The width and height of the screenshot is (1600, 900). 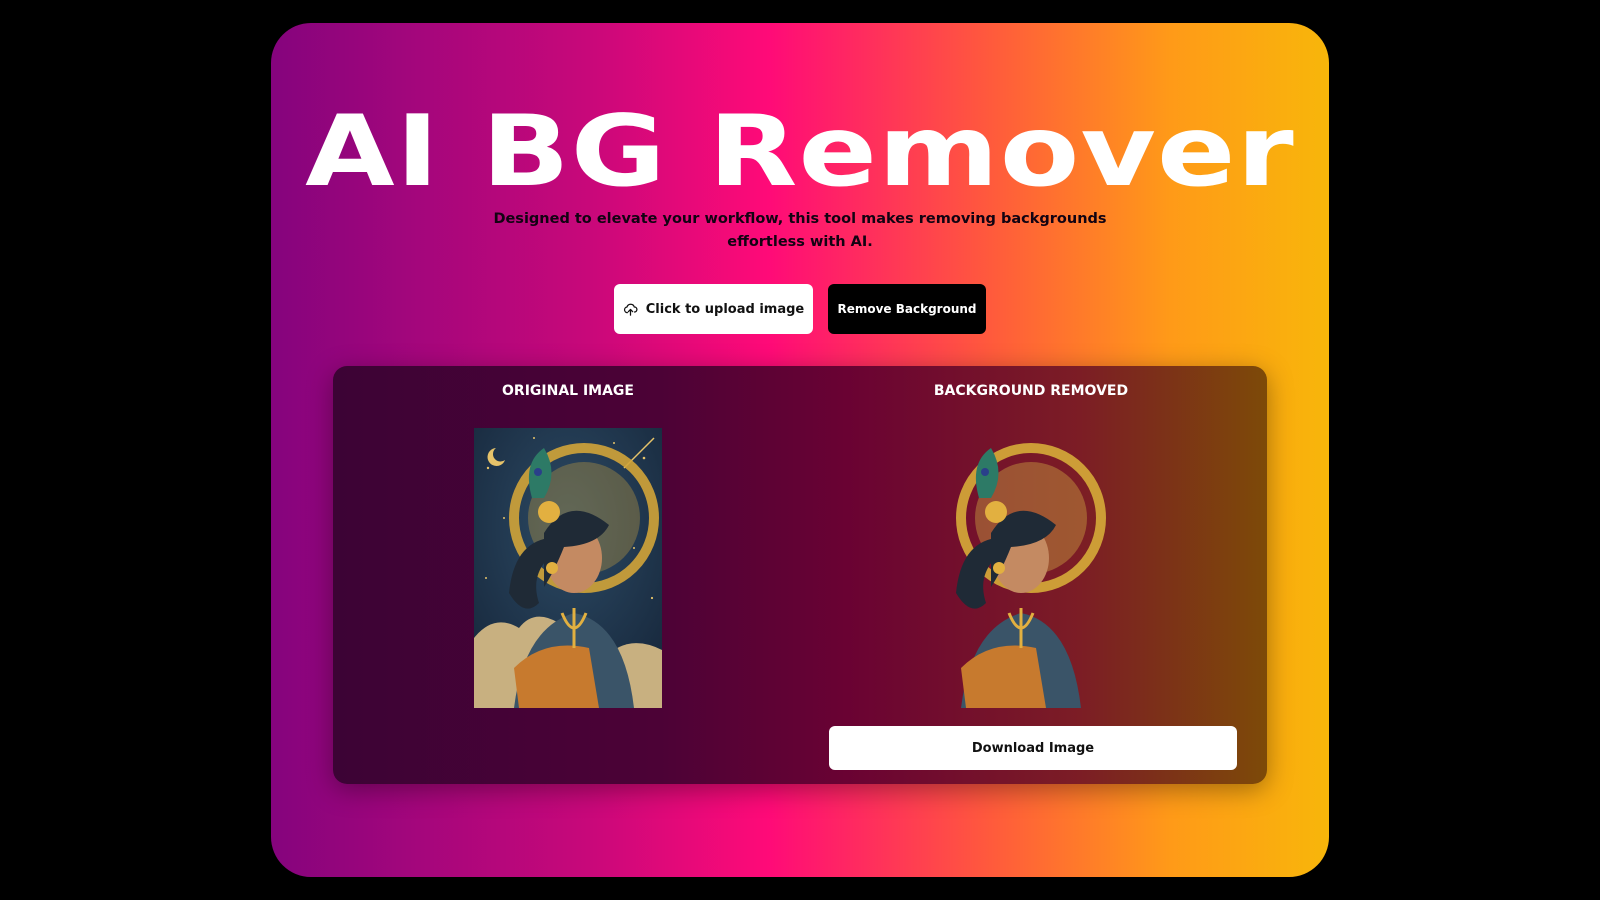 I want to click on upload-image-button: Click to upload image, so click(x=713, y=309).